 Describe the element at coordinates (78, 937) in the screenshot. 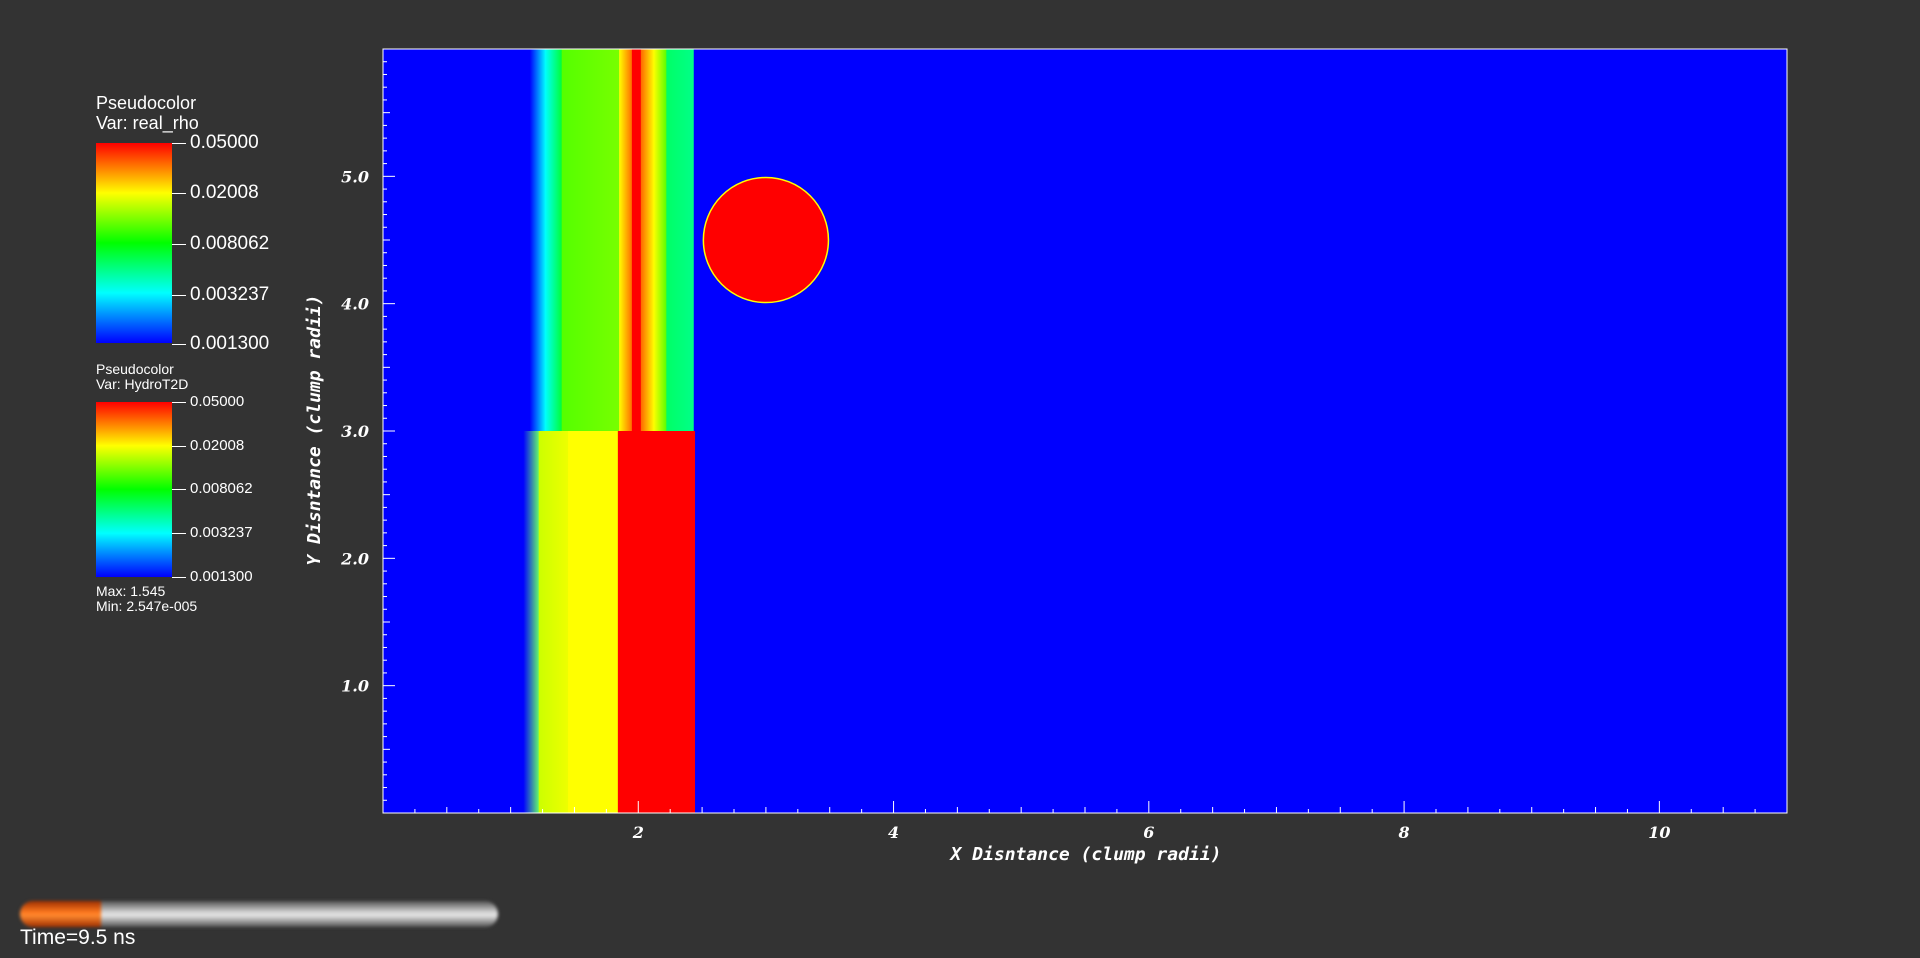

I see `time-label: Time=9.5 ns` at that location.